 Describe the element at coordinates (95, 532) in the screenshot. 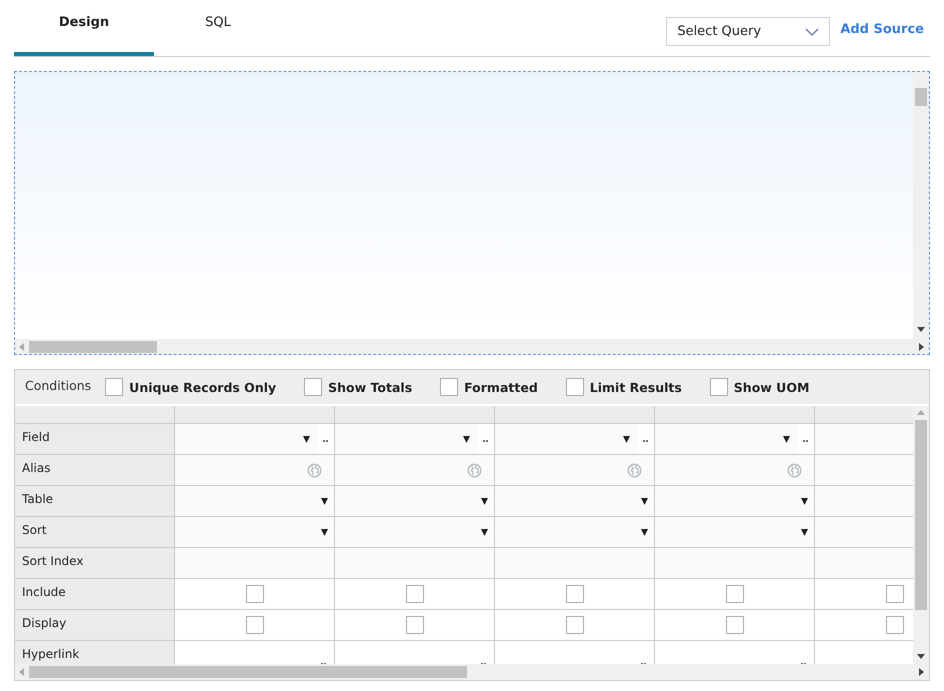

I see `row-label: Sort` at that location.